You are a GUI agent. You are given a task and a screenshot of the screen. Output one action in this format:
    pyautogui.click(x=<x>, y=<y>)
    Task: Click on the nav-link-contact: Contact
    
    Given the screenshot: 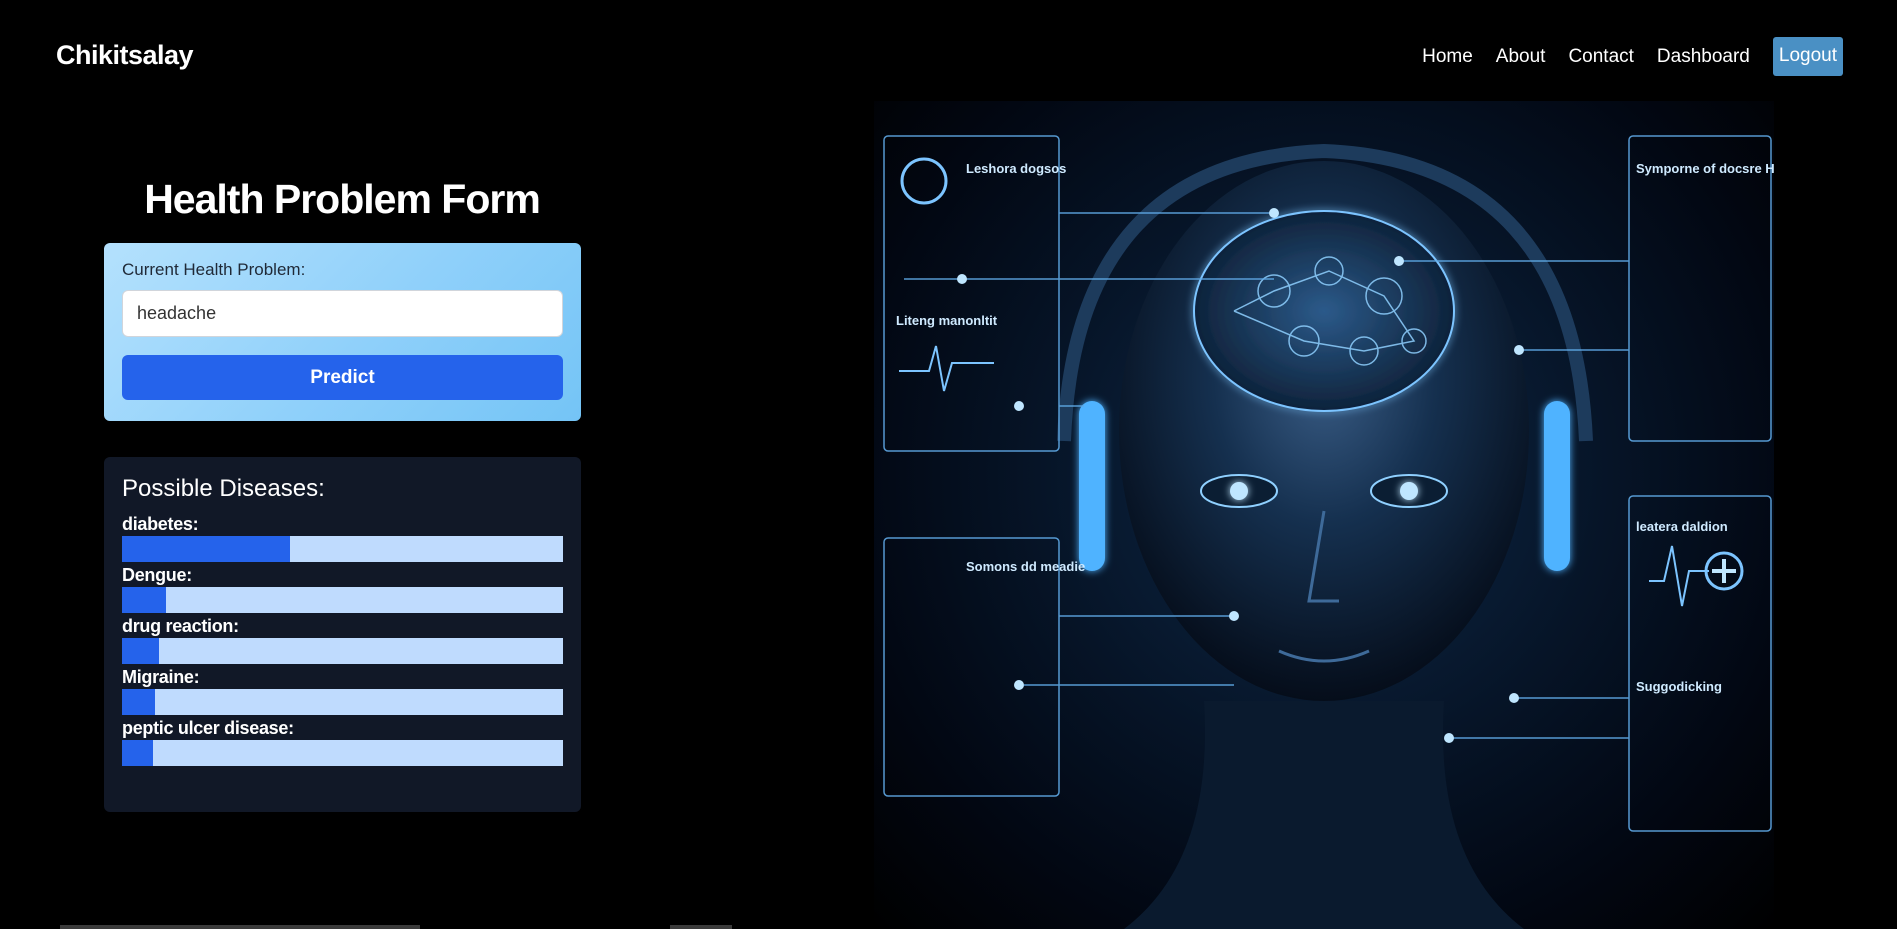 What is the action you would take?
    pyautogui.click(x=1600, y=57)
    